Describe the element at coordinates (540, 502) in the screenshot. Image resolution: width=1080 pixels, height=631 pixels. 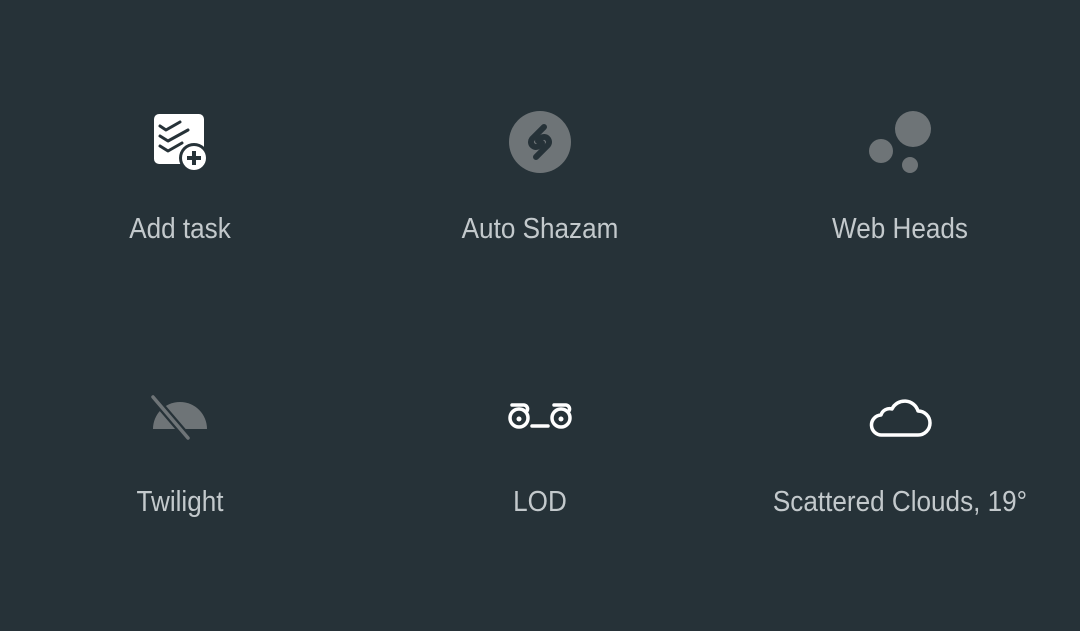
I see `tile-label: LOD` at that location.